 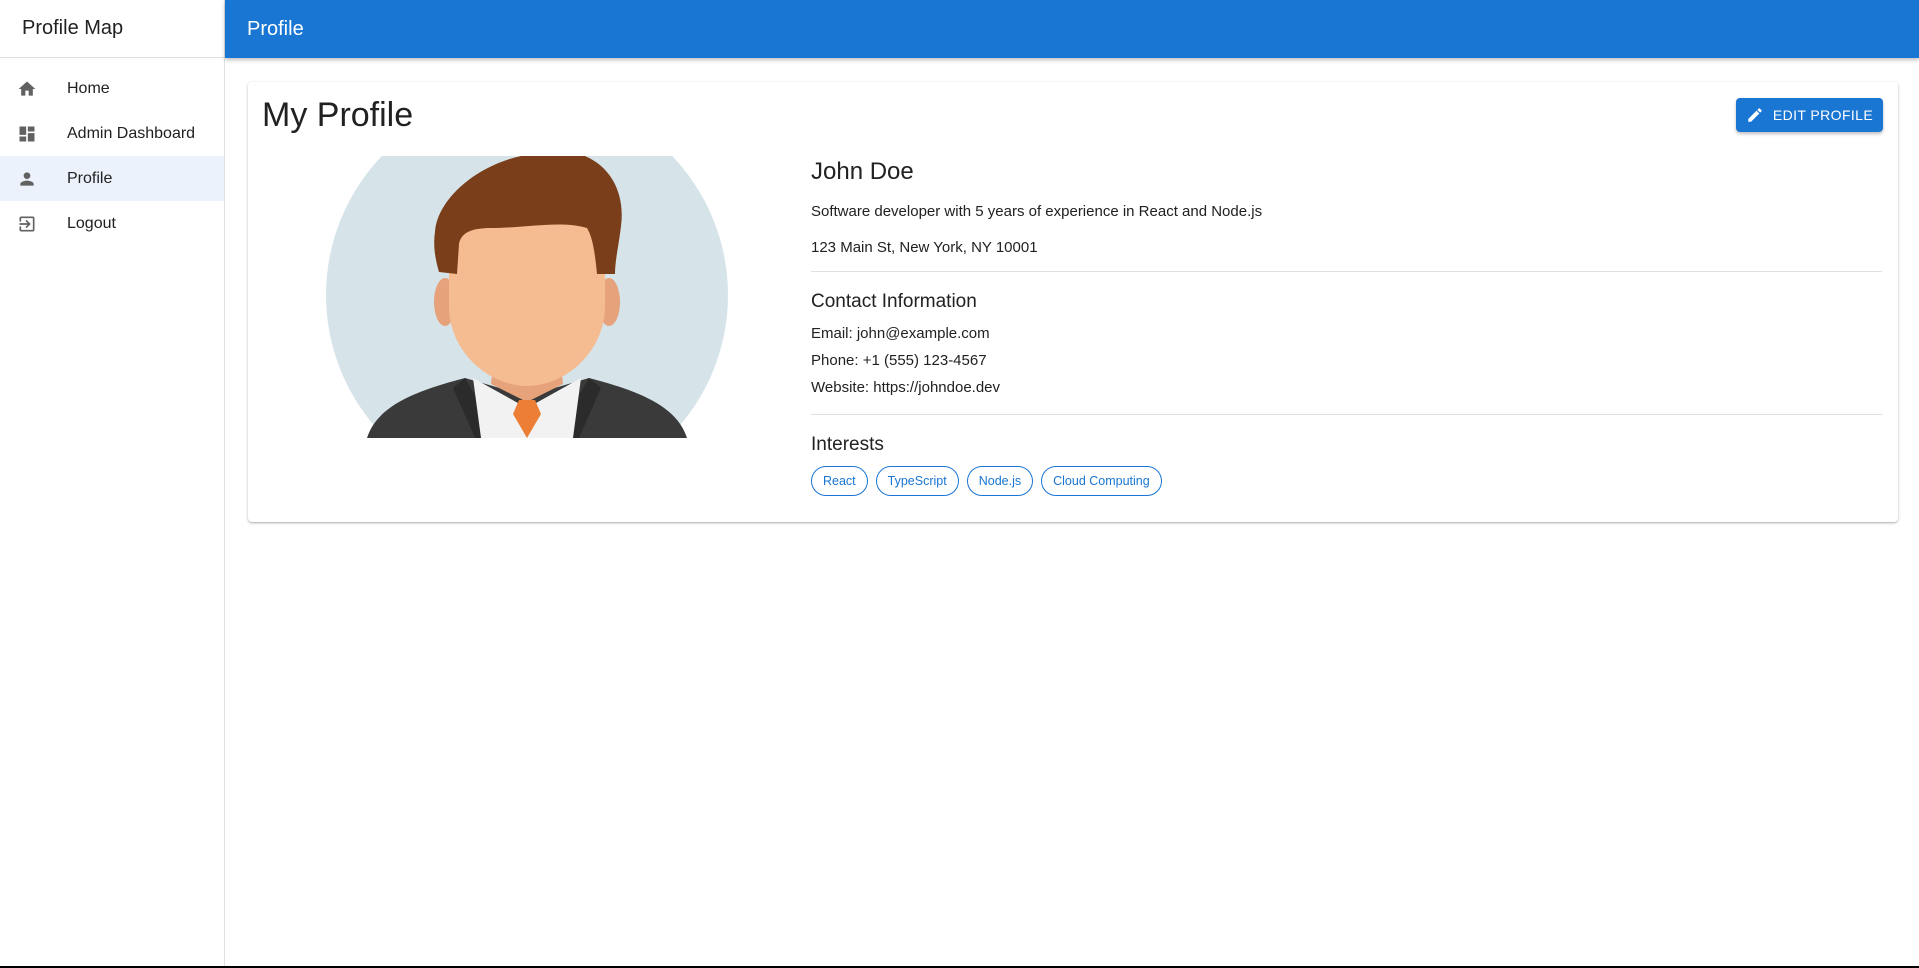 What do you see at coordinates (131, 133) in the screenshot?
I see `sidebar-item-label: Admin Dashboard` at bounding box center [131, 133].